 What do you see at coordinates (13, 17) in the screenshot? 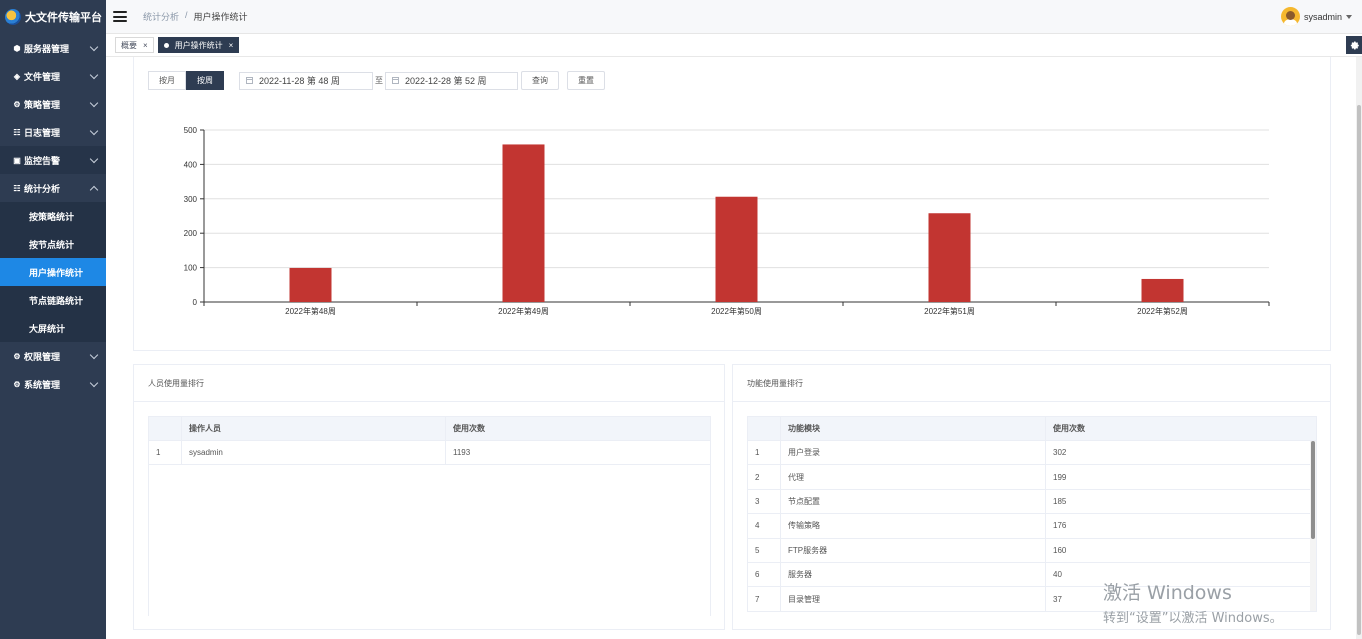
I see `logo-icon` at bounding box center [13, 17].